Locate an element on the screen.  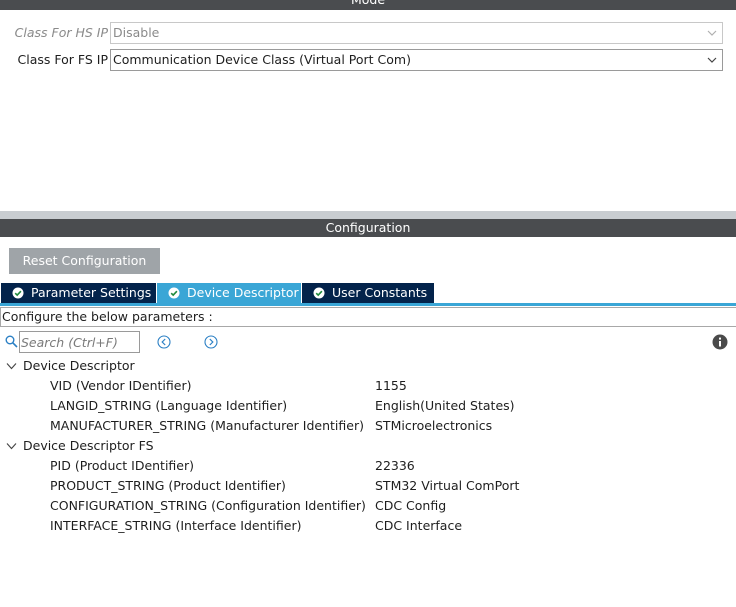
param-value: CDC Interface is located at coordinates (418, 526).